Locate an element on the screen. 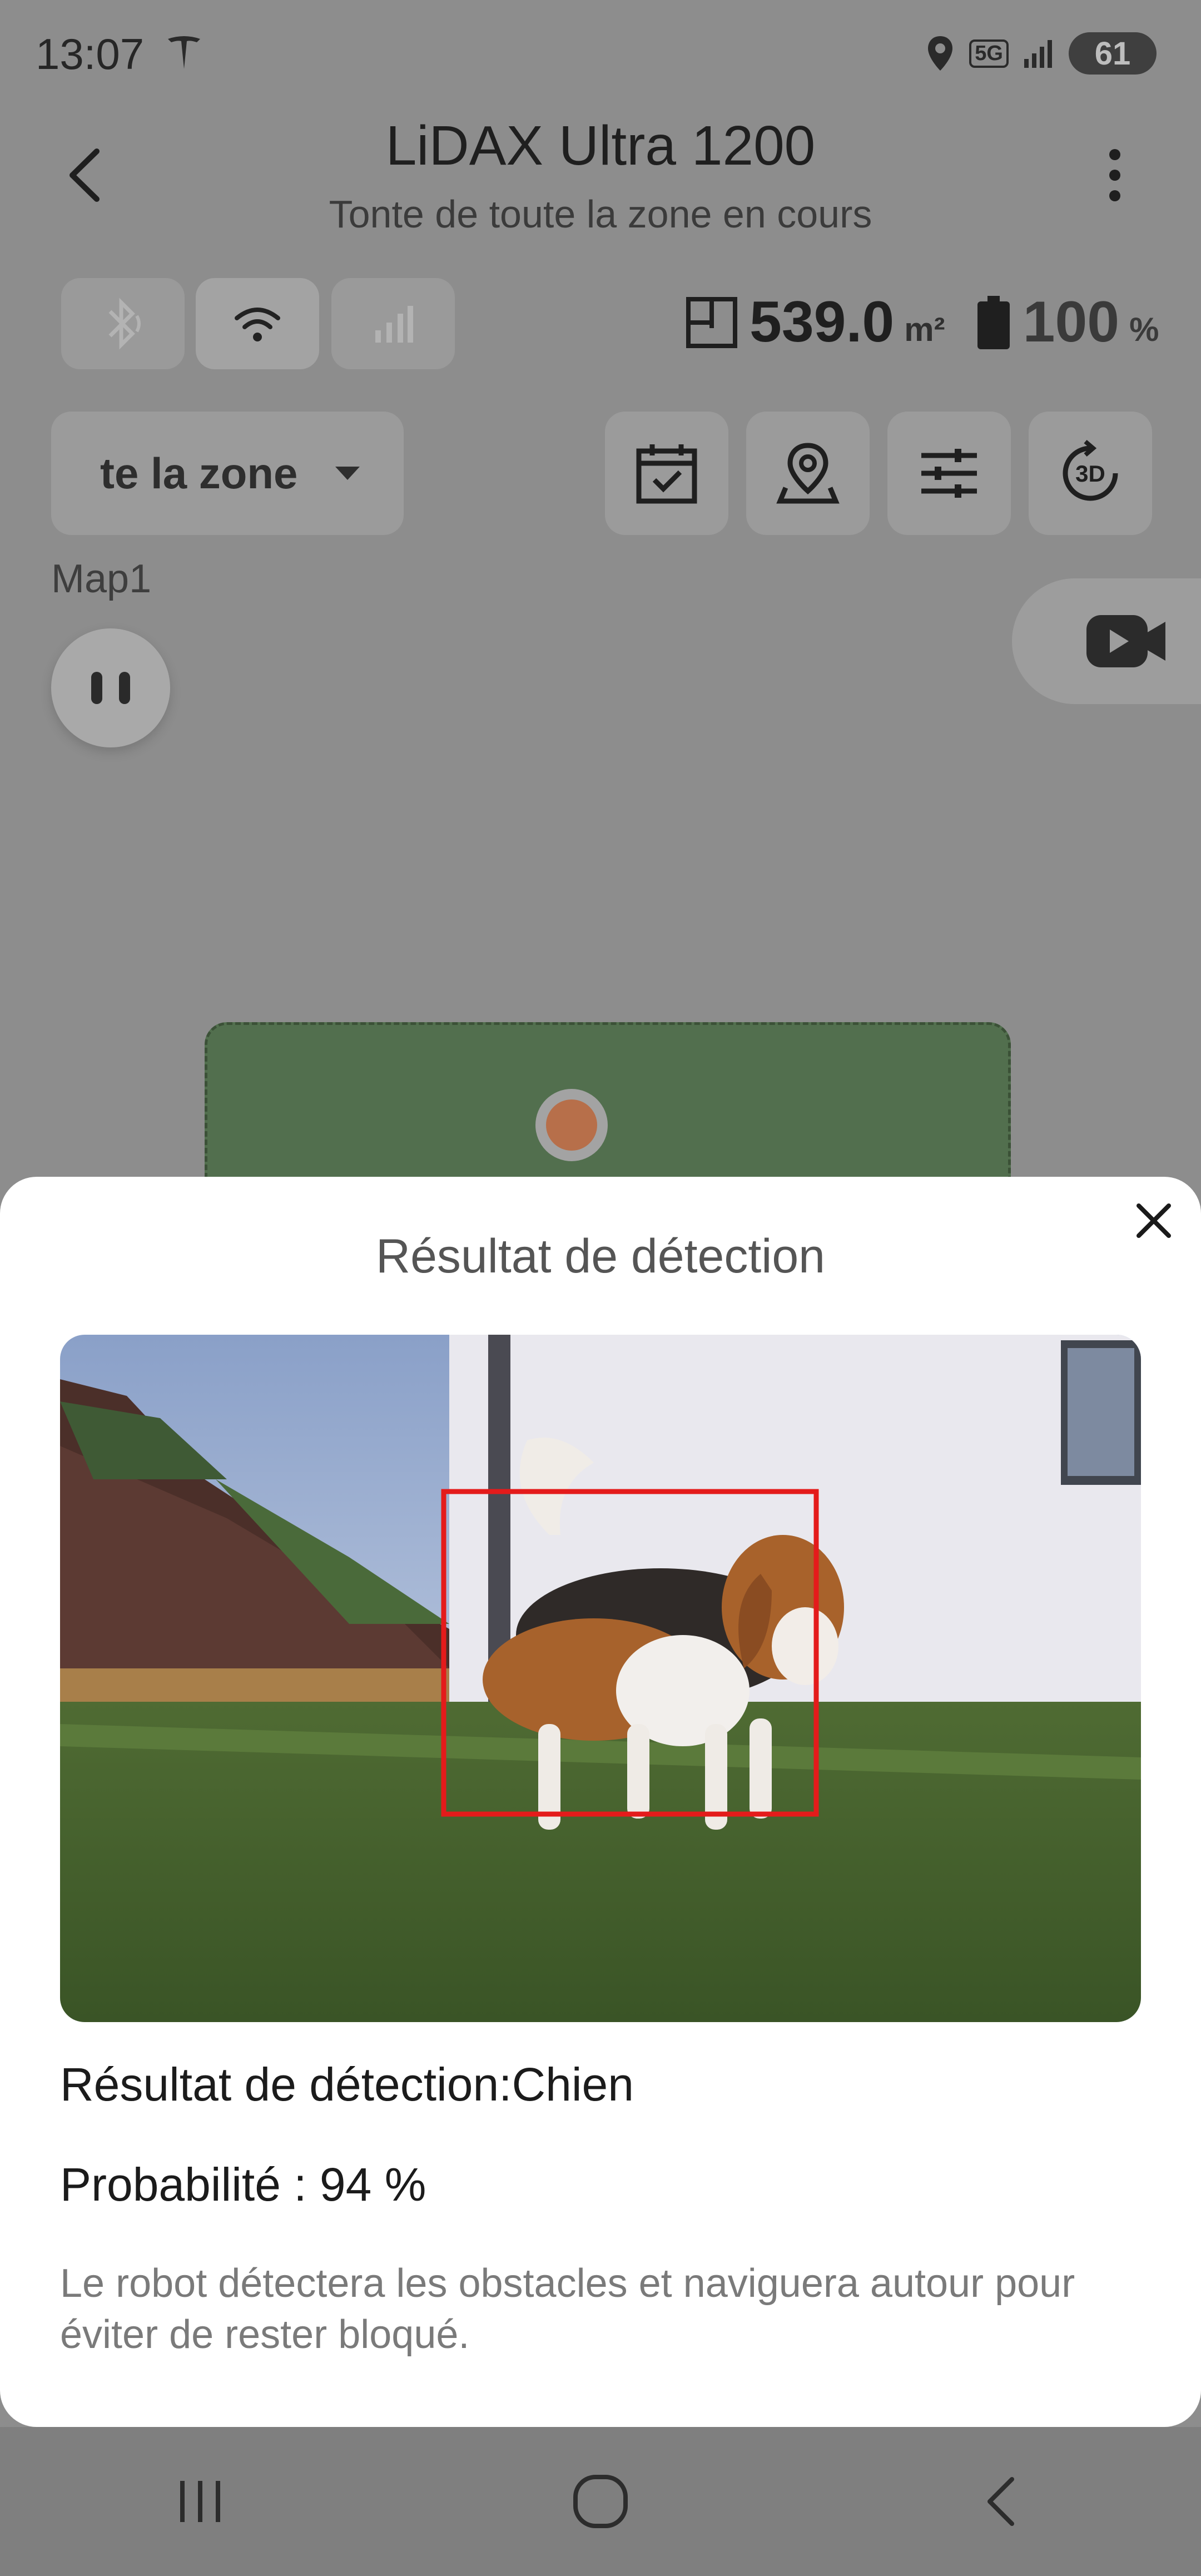 The image size is (1201, 2576). 3d-view-button: 3D is located at coordinates (1090, 473).